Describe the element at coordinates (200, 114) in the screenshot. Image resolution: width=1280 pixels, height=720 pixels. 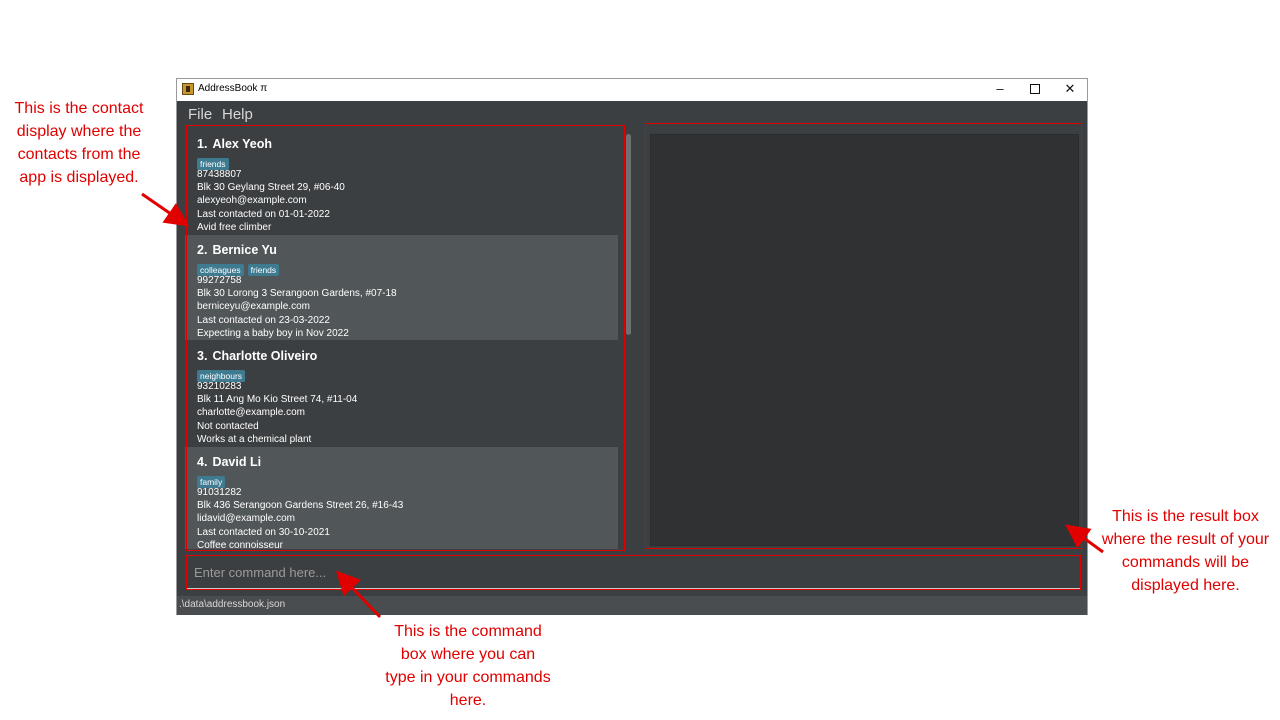
I see `menu-file: File` at that location.